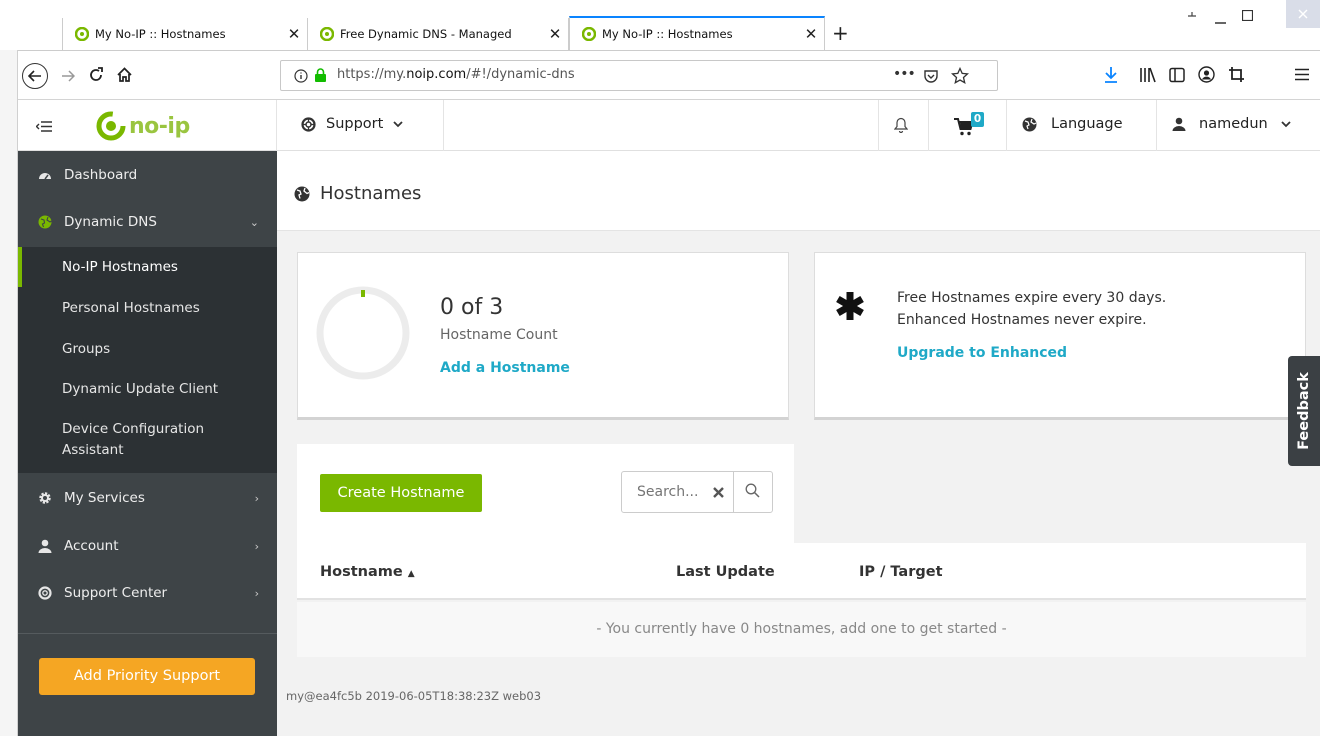 This screenshot has width=1320, height=736. I want to click on bookmark-star-icon, so click(960, 75).